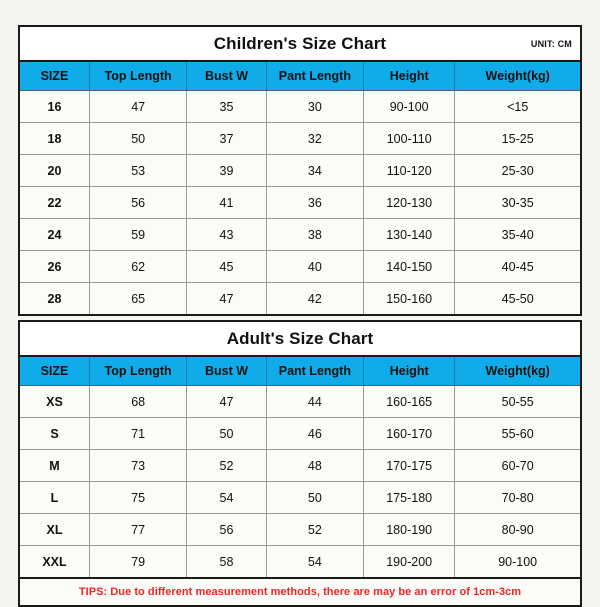 The width and height of the screenshot is (600, 607). What do you see at coordinates (409, 561) in the screenshot?
I see `cell-height: 190-200` at bounding box center [409, 561].